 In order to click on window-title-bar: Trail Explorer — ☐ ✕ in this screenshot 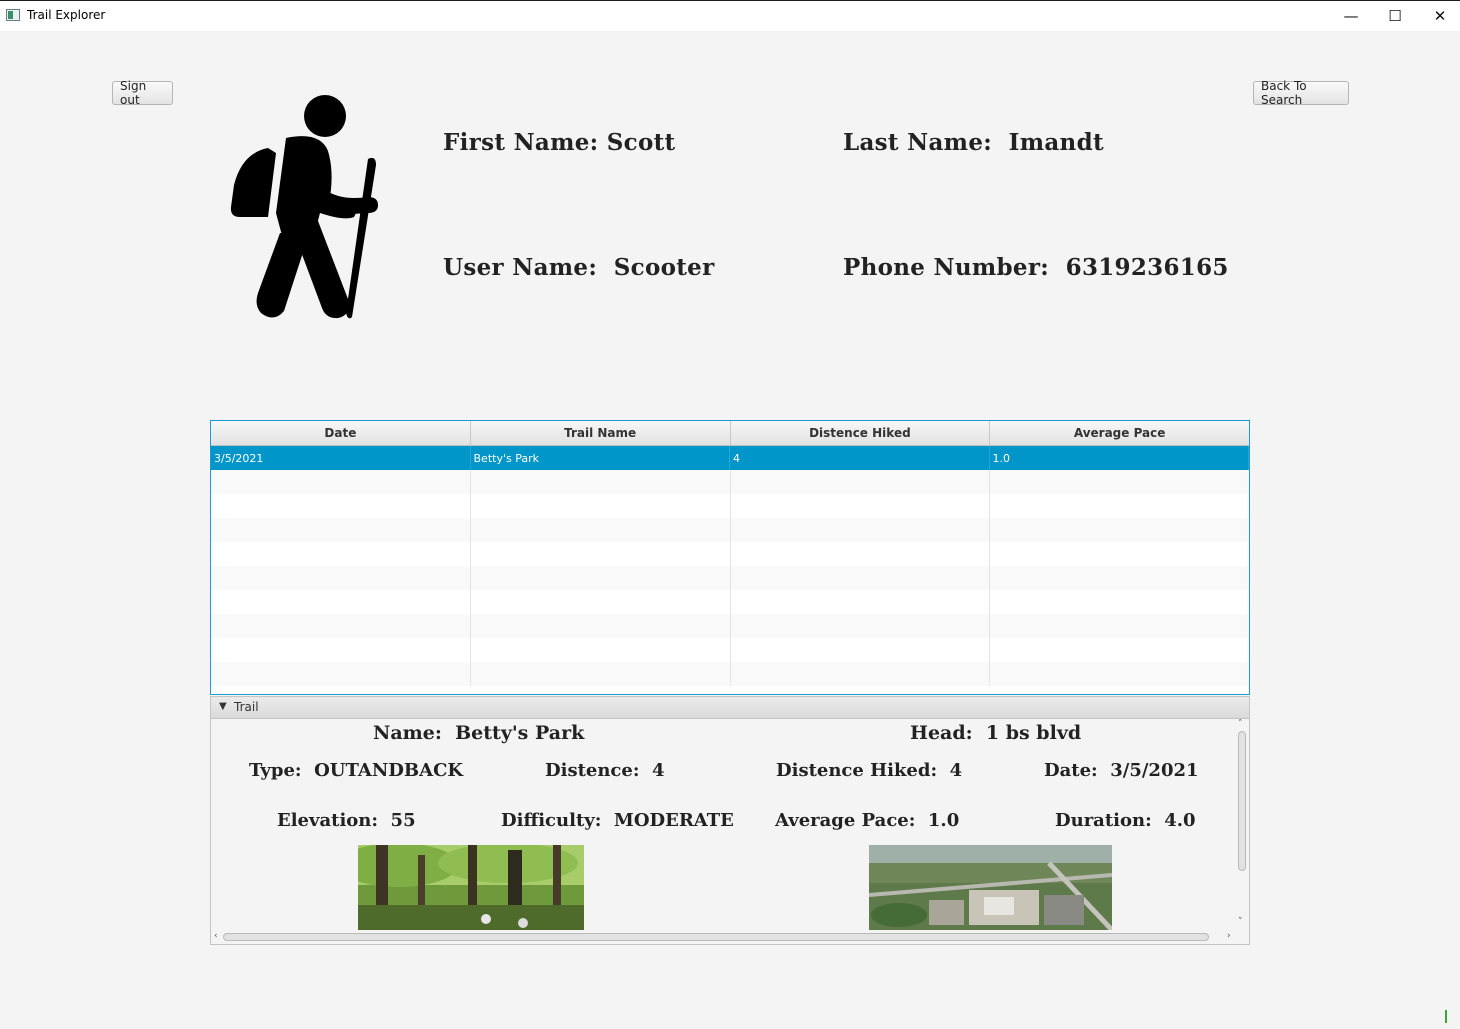, I will do `click(730, 15)`.